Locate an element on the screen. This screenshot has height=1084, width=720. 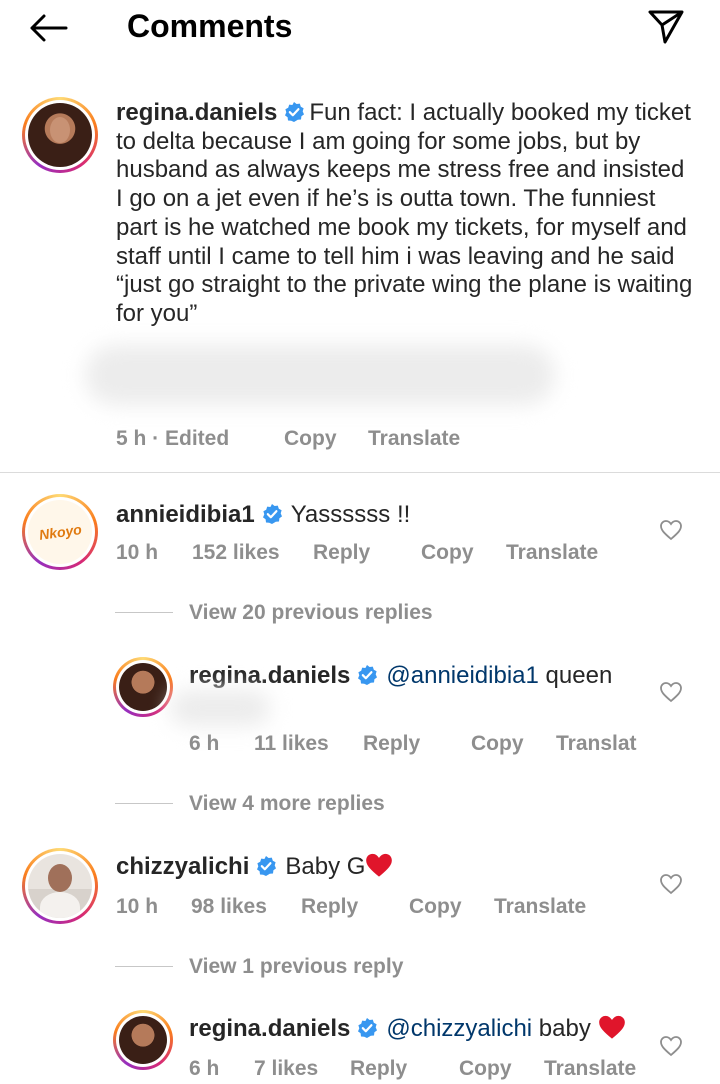
view-replies-button: View 20 previous replies is located at coordinates (311, 613).